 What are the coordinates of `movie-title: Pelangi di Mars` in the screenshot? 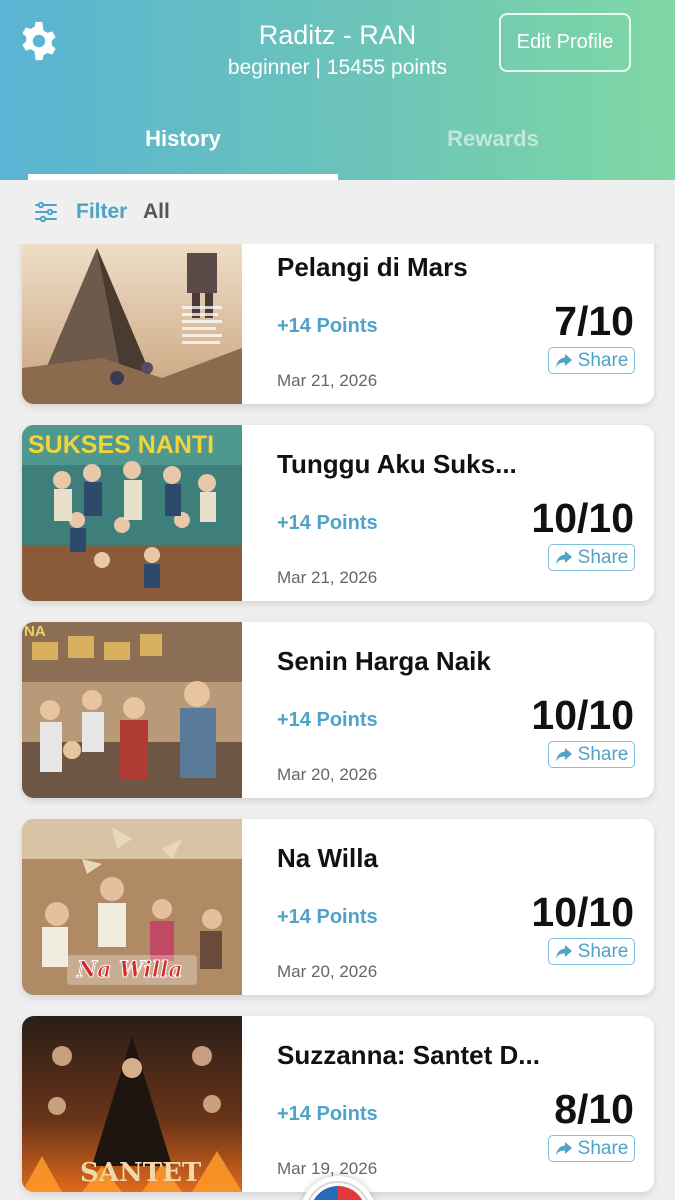 It's located at (372, 267).